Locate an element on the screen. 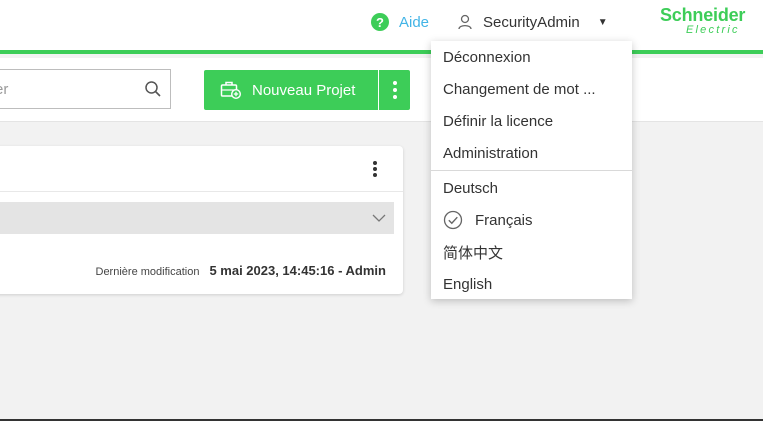 The height and width of the screenshot is (421, 763). brand-logo-subname: Electric is located at coordinates (713, 30).